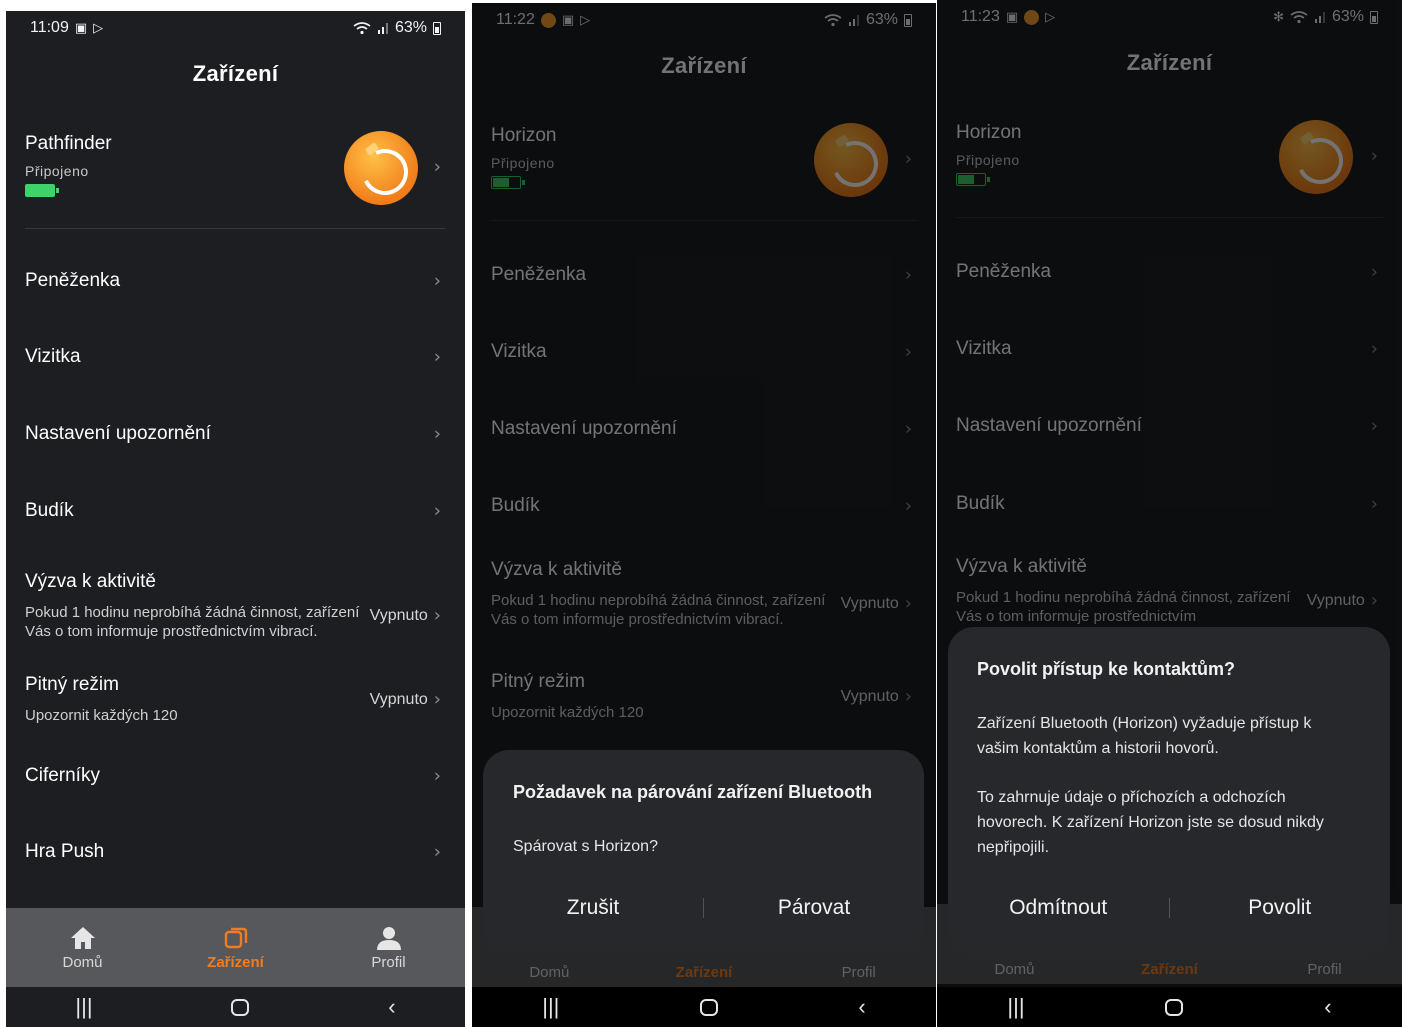 This screenshot has height=1027, width=1402. What do you see at coordinates (1058, 908) in the screenshot?
I see `deny-button: Odmítnout` at bounding box center [1058, 908].